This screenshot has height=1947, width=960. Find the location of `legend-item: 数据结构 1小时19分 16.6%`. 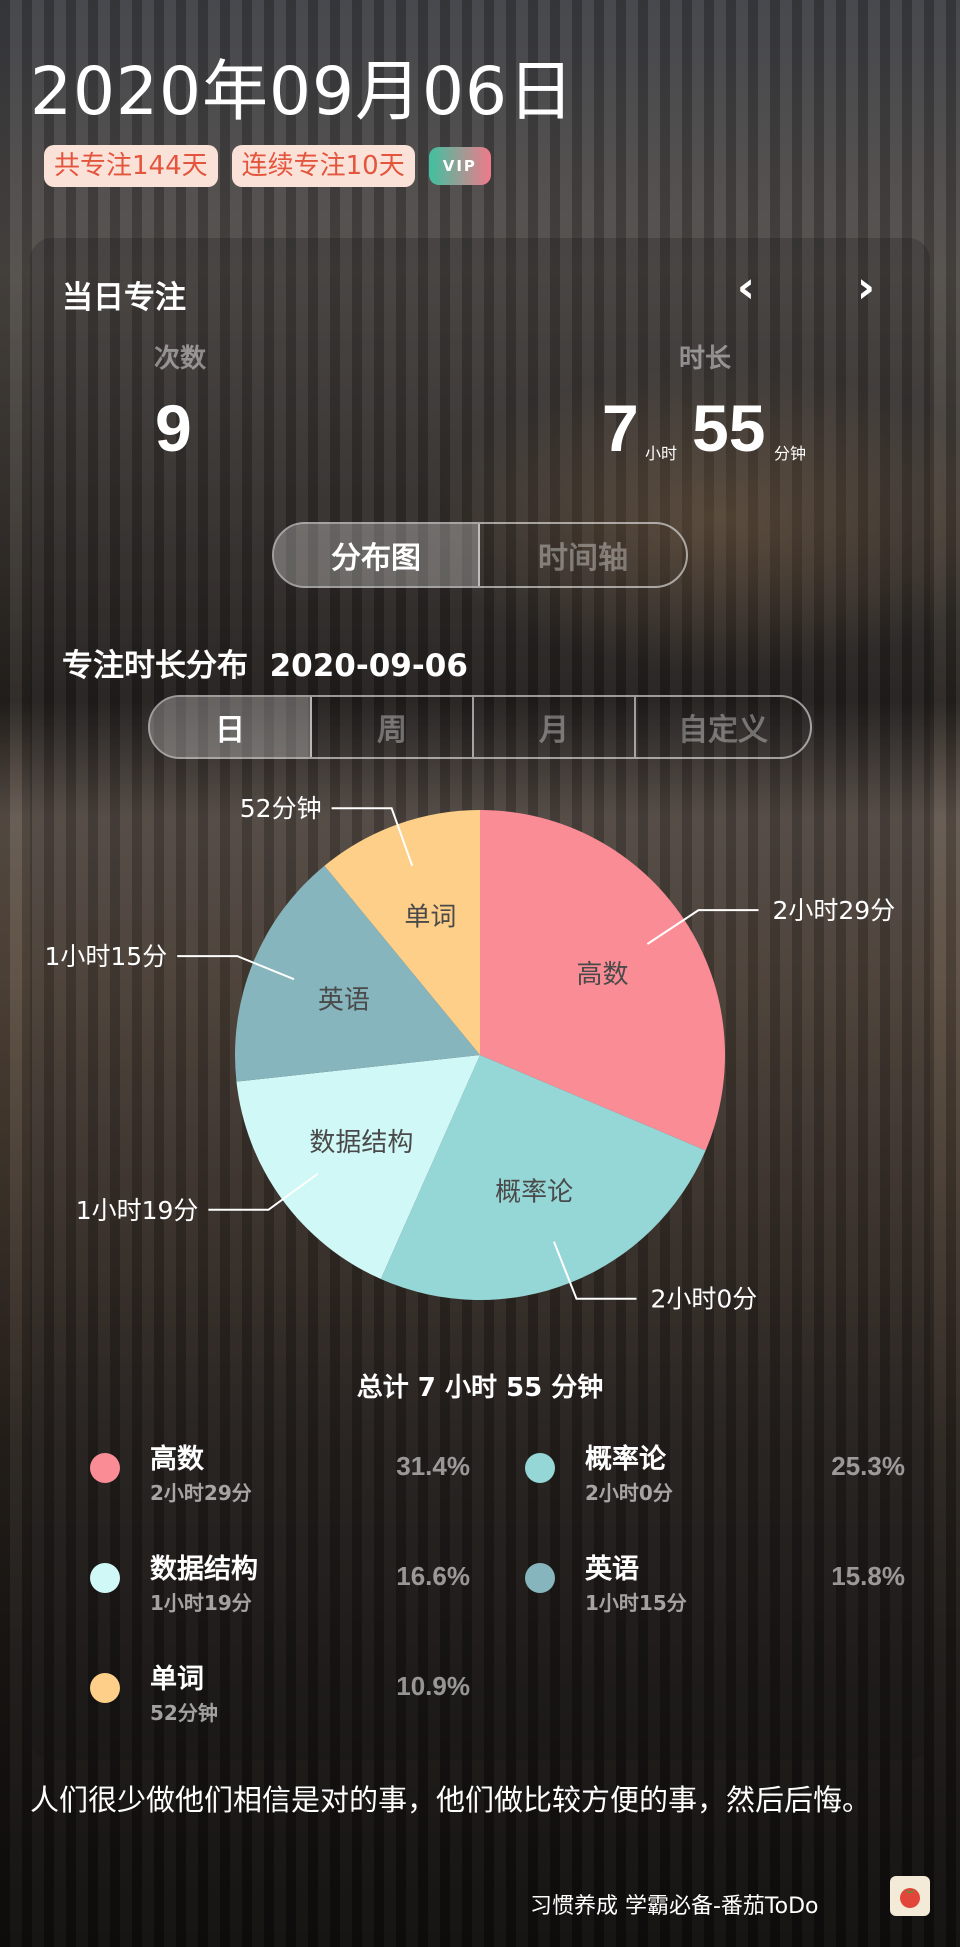

legend-item: 数据结构 1小时19分 16.6% is located at coordinates (280, 1582).